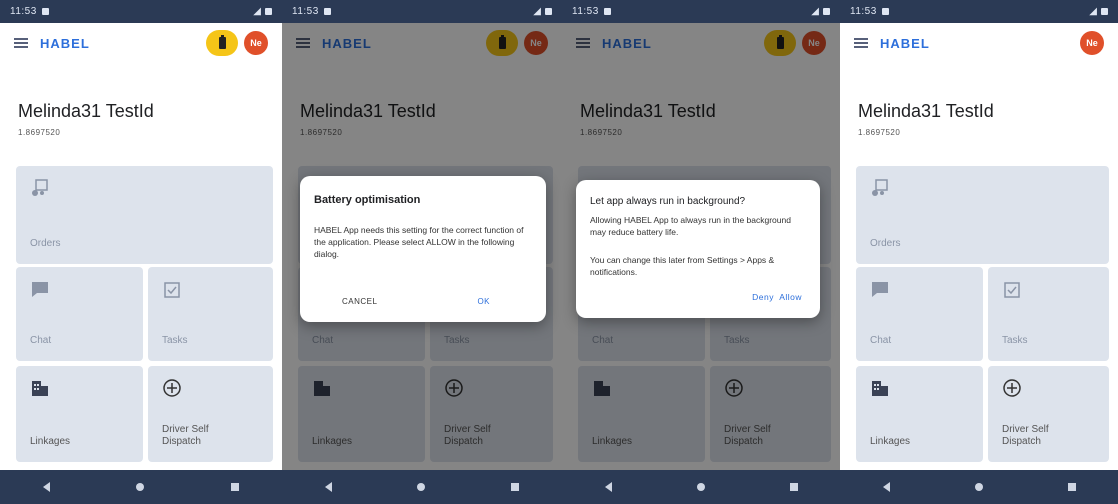 The image size is (1118, 504). I want to click on dialog-title: Let app always run in background?, so click(668, 201).